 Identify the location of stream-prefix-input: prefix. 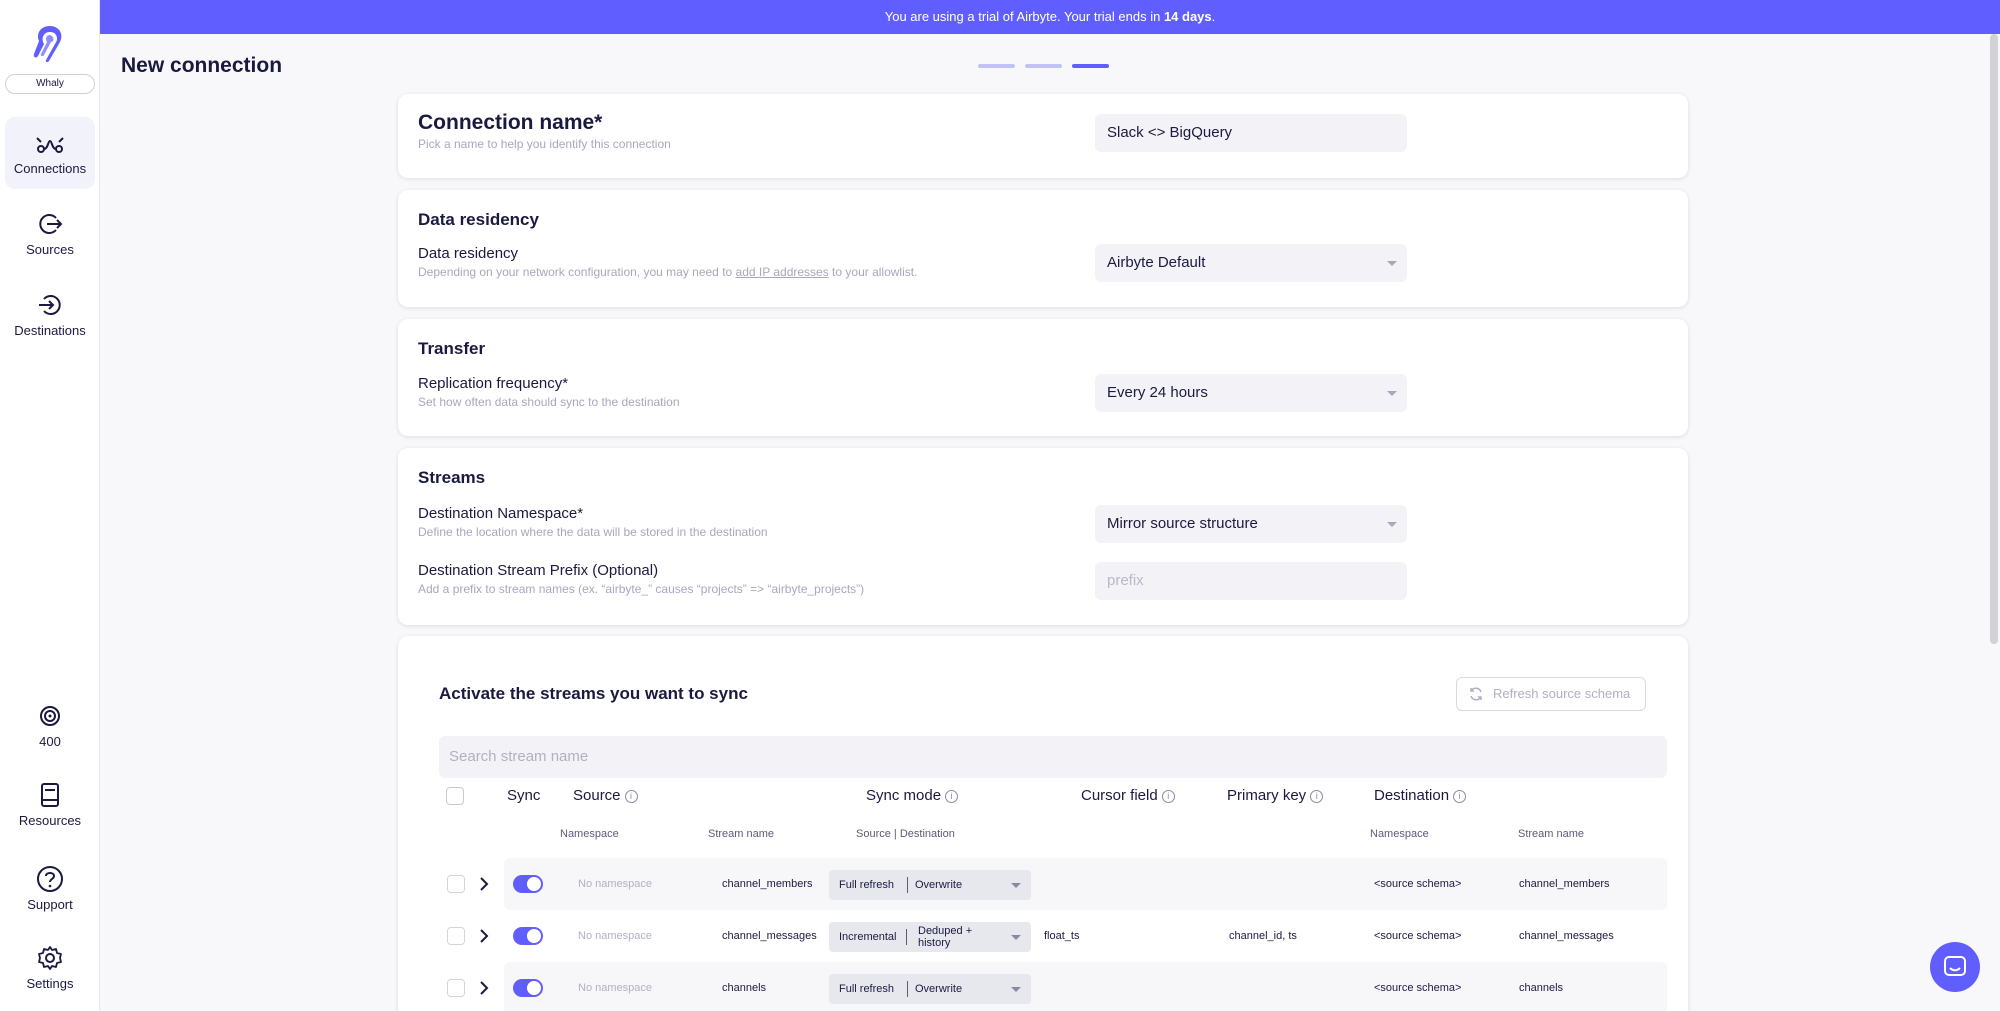
(1251, 581).